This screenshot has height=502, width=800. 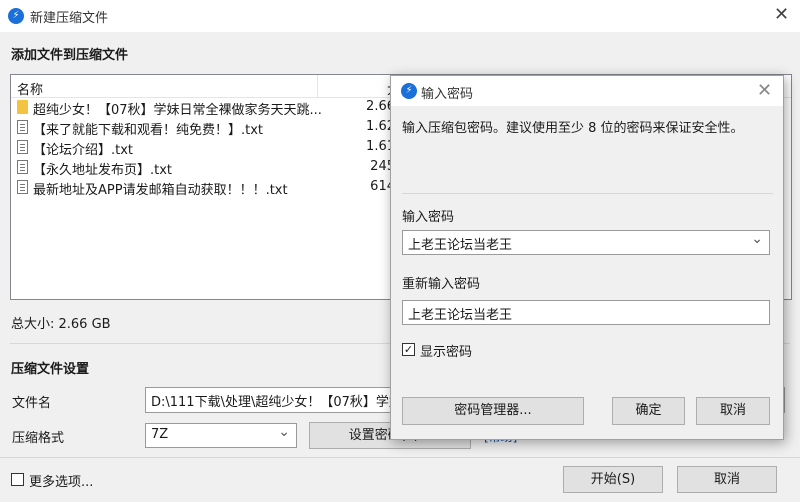 I want to click on password-input: 上老王论坛当老王, so click(x=586, y=242).